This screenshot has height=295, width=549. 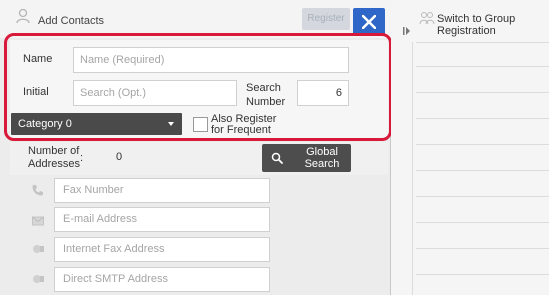 What do you see at coordinates (427, 18) in the screenshot?
I see `group-icon` at bounding box center [427, 18].